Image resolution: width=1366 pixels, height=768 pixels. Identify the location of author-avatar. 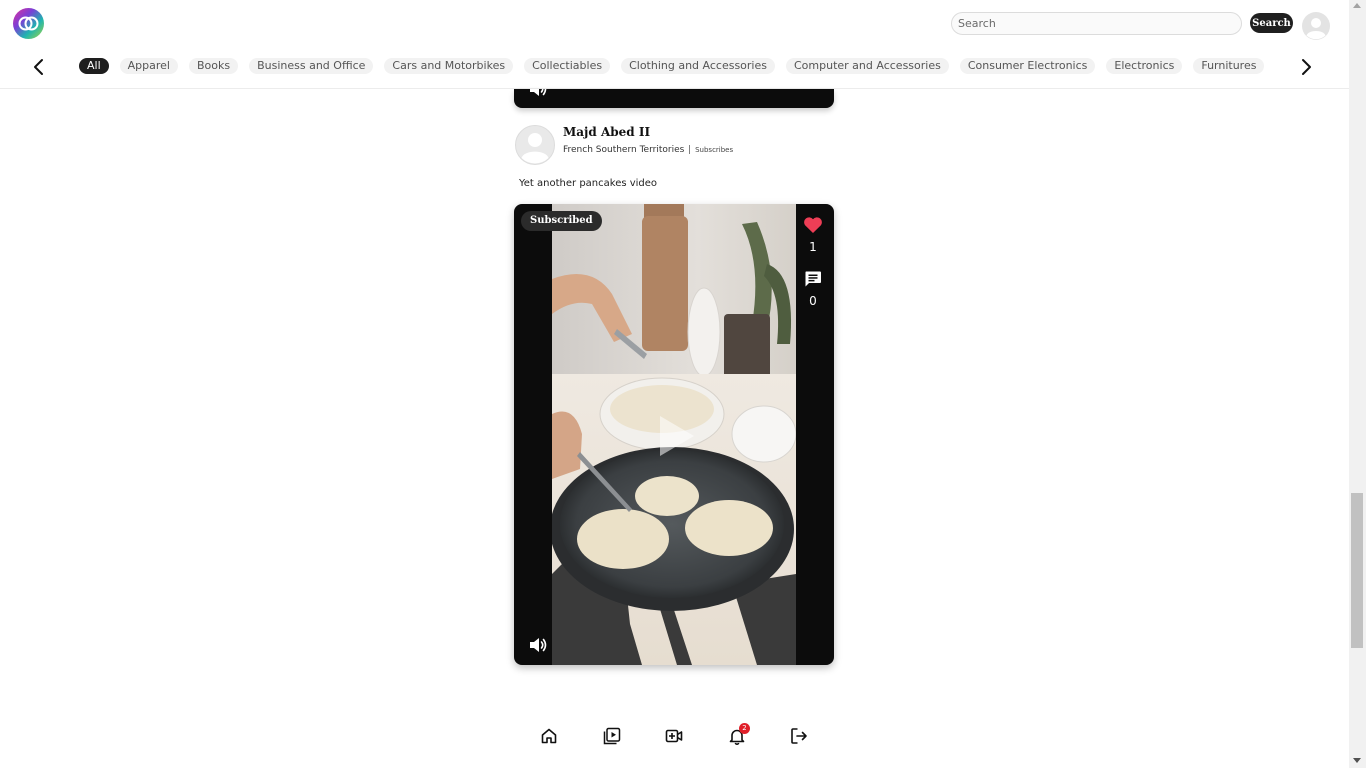
(535, 145).